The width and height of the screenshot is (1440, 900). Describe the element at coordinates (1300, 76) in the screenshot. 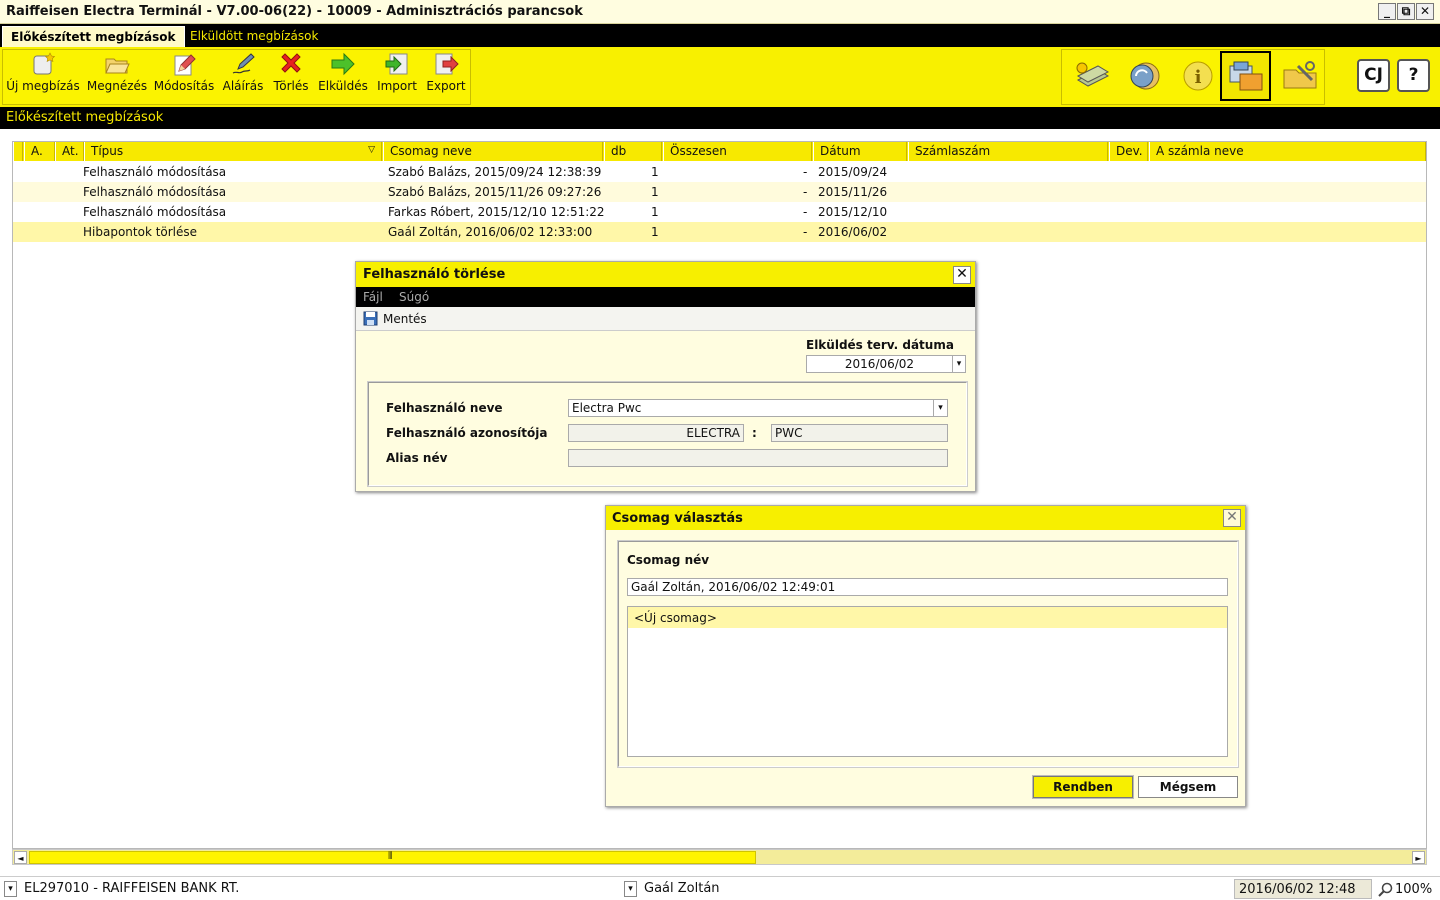

I see `tools-module-button` at that location.